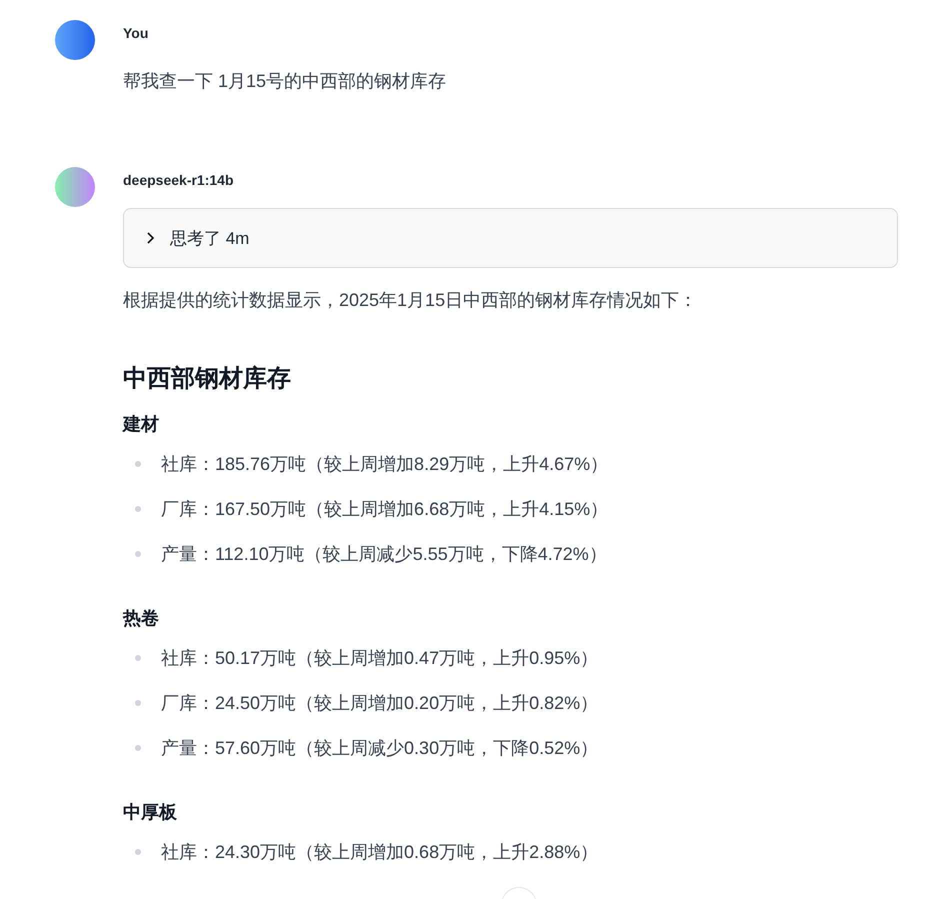  Describe the element at coordinates (75, 187) in the screenshot. I see `assistant-avatar` at that location.